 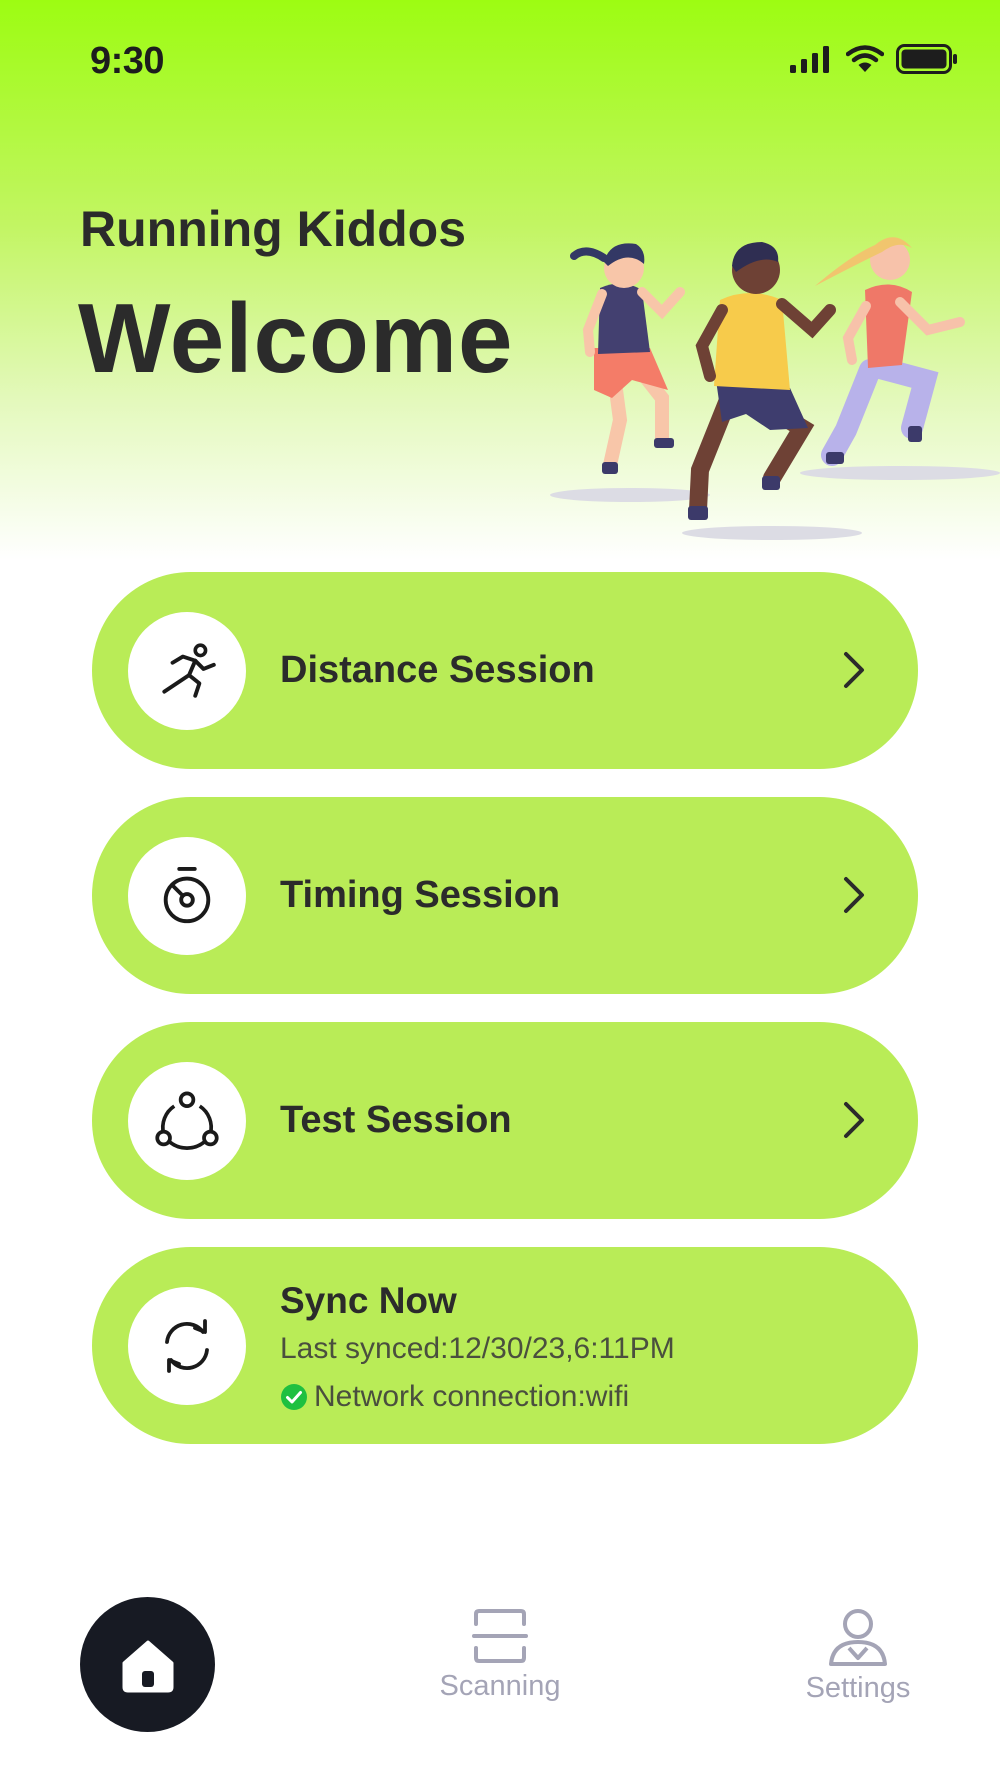 What do you see at coordinates (865, 58) in the screenshot?
I see `wifi-icon` at bounding box center [865, 58].